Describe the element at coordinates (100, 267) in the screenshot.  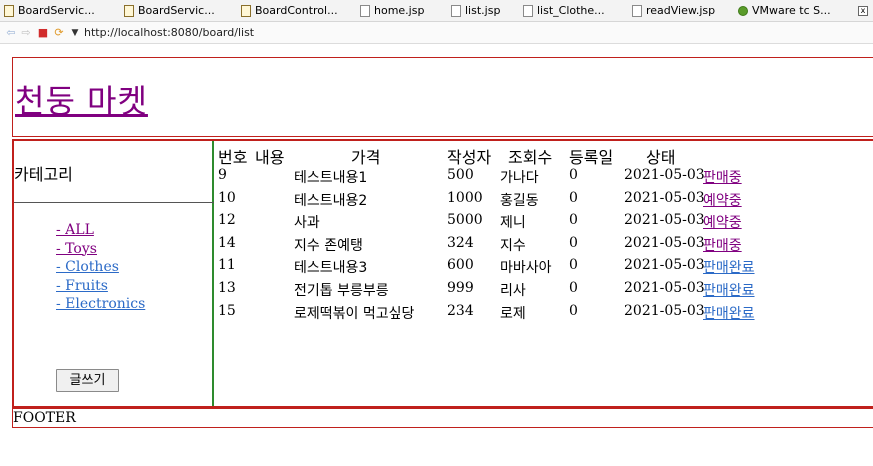
I see `category-link-clothes: - Clothes` at that location.